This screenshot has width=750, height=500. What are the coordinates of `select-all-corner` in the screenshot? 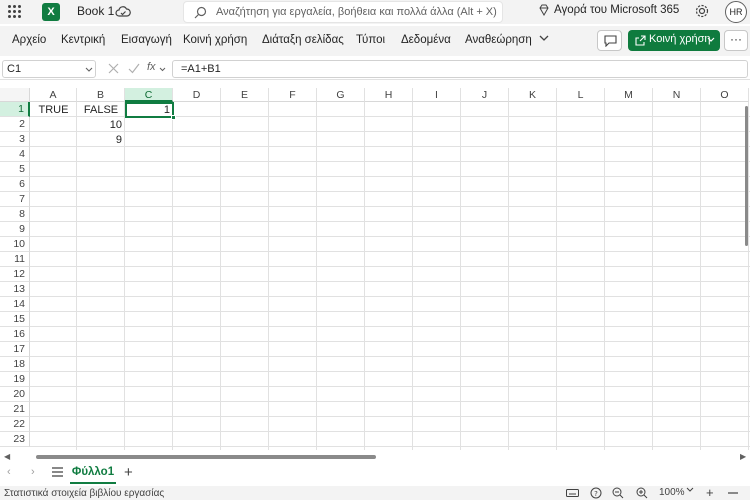 It's located at (15, 95).